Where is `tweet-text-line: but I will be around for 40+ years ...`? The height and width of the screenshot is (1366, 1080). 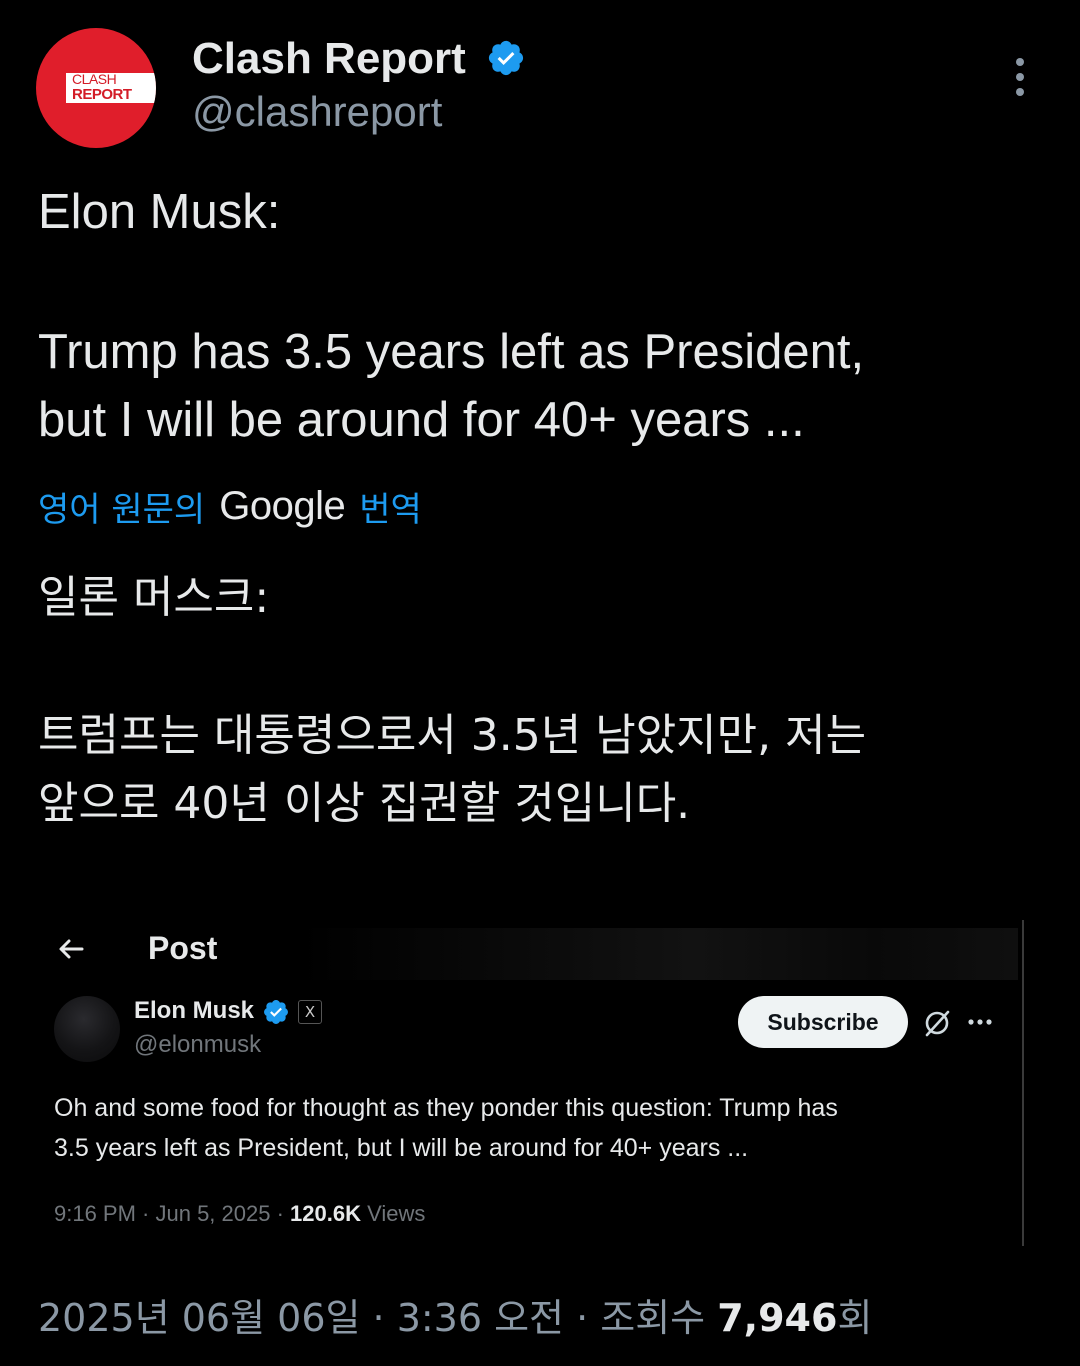
tweet-text-line: but I will be around for 40+ years ... is located at coordinates (421, 420).